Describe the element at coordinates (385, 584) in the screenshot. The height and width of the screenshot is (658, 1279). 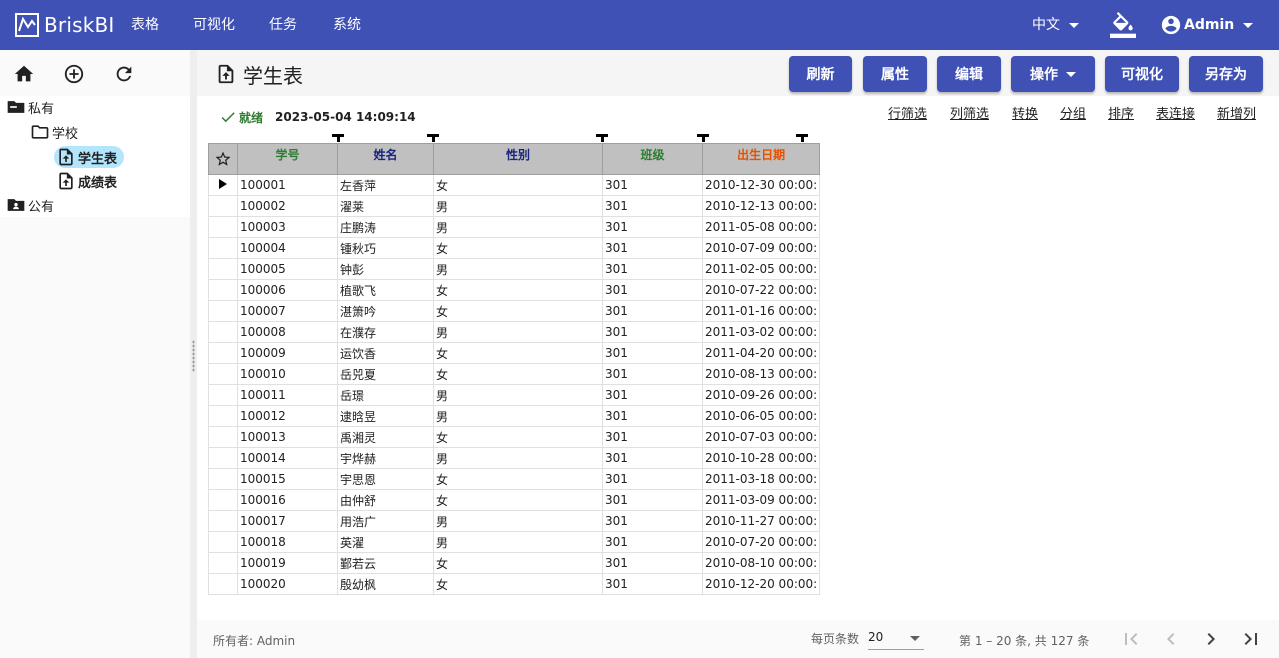
I see `cell-name: 殷幼枫` at that location.